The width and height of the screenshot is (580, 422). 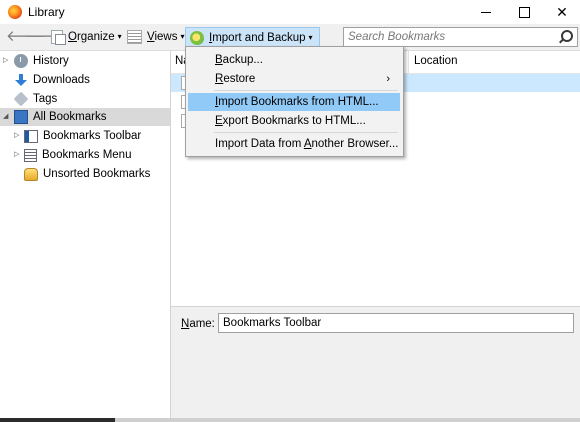 What do you see at coordinates (567, 36) in the screenshot?
I see `search-icon` at bounding box center [567, 36].